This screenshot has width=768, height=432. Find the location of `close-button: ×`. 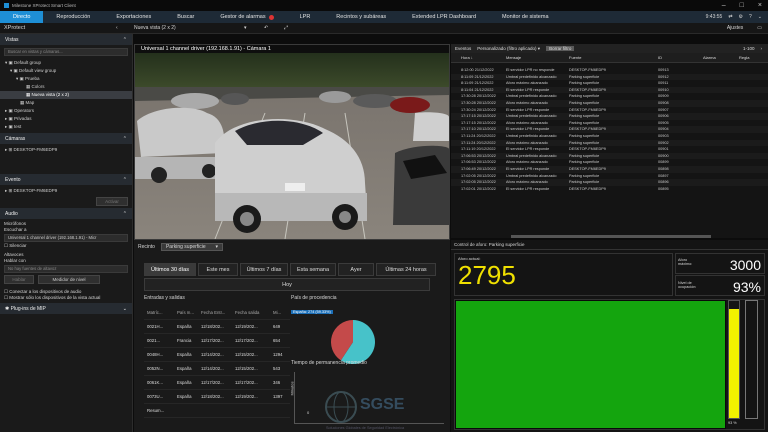

close-button: × is located at coordinates (760, 5).